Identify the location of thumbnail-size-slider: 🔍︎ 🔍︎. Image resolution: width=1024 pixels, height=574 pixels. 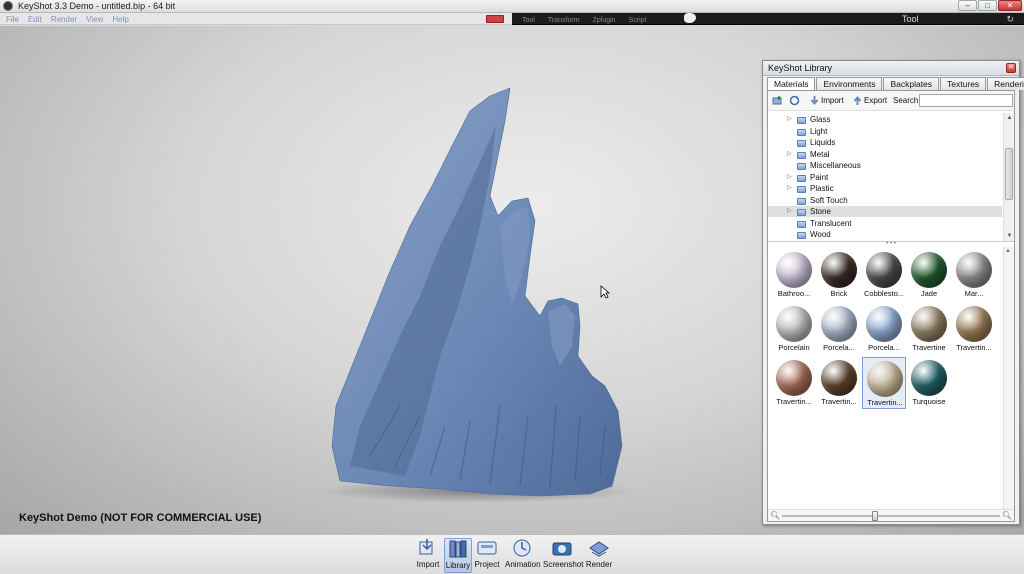
(891, 515).